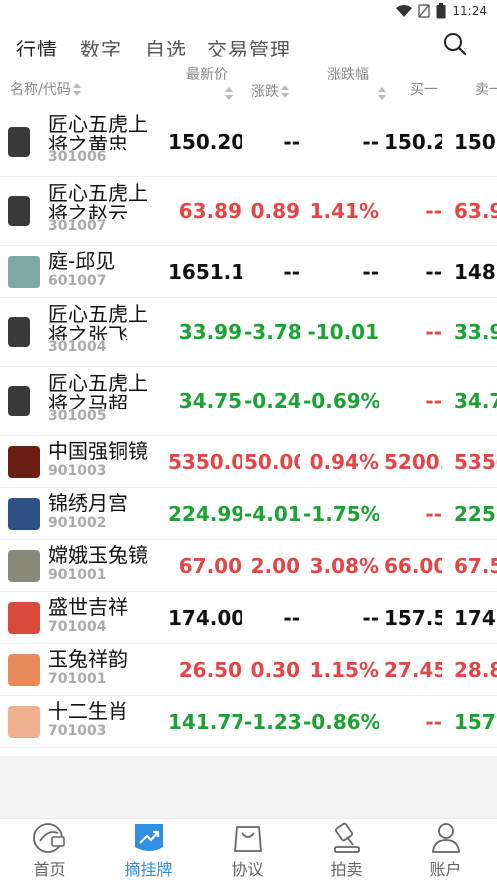 This screenshot has width=497, height=885. I want to click on nav-account-label: 账户, so click(445, 869).